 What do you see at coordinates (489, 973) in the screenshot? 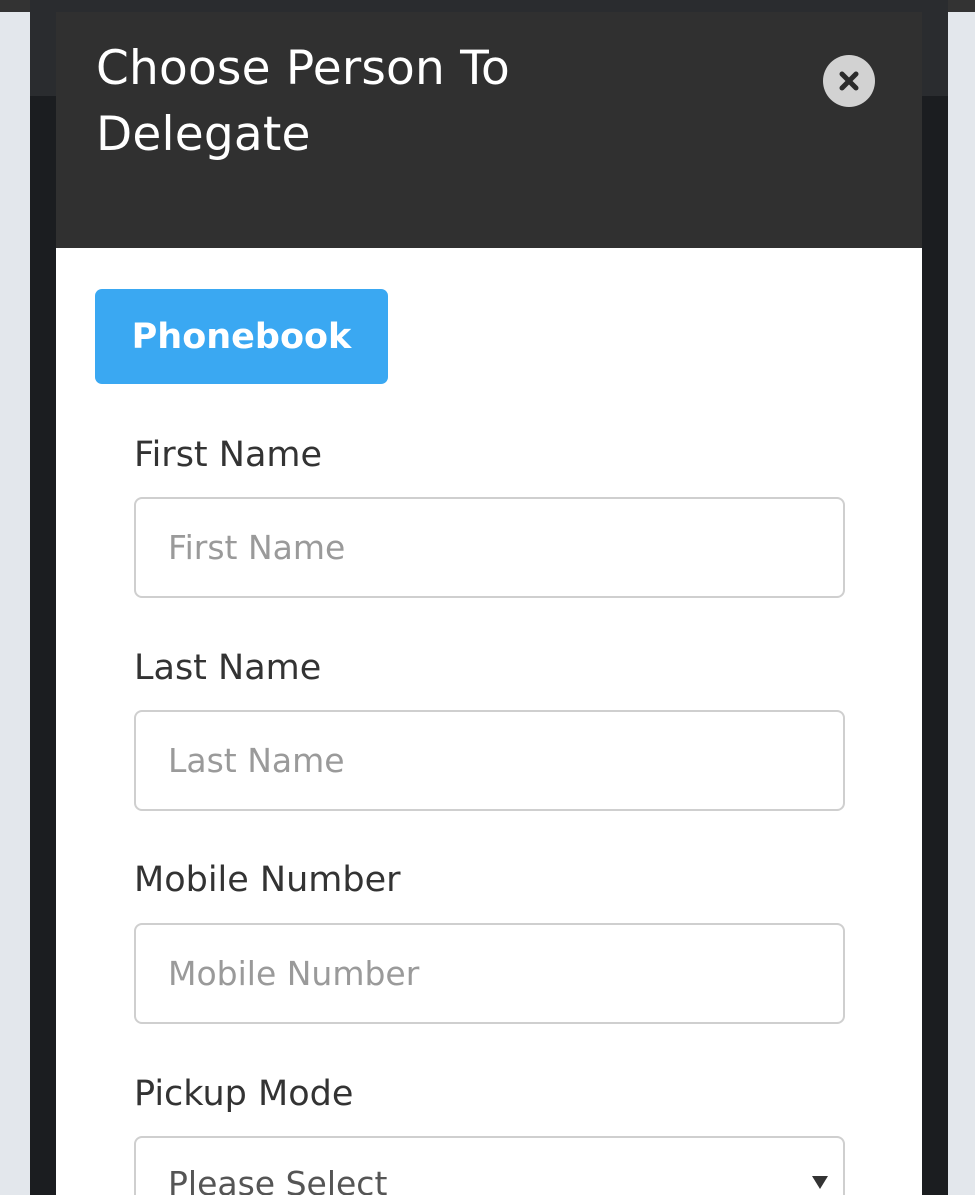
I see `mobile-number-input` at bounding box center [489, 973].